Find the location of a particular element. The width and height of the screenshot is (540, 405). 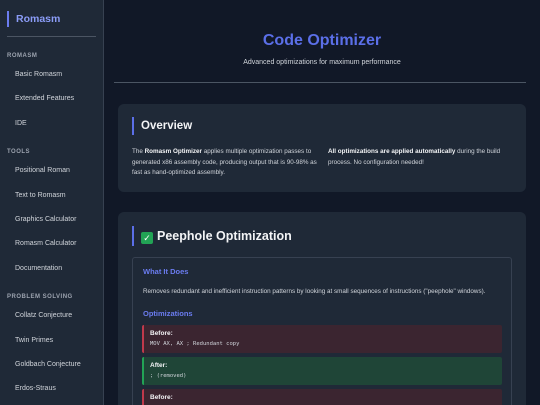

sidebar-section-romasm: ROMASM is located at coordinates (22, 56).